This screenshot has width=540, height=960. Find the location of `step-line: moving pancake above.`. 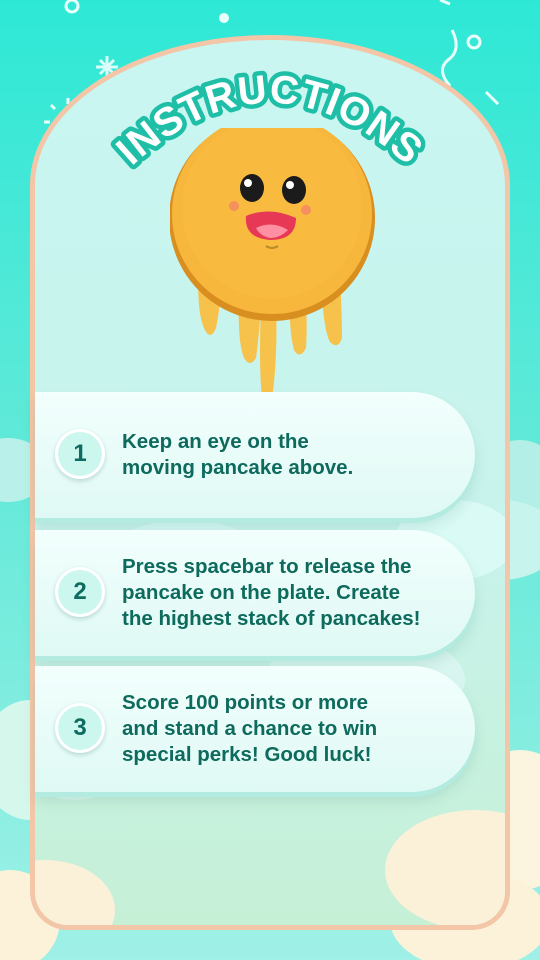

step-line: moving pancake above. is located at coordinates (238, 467).